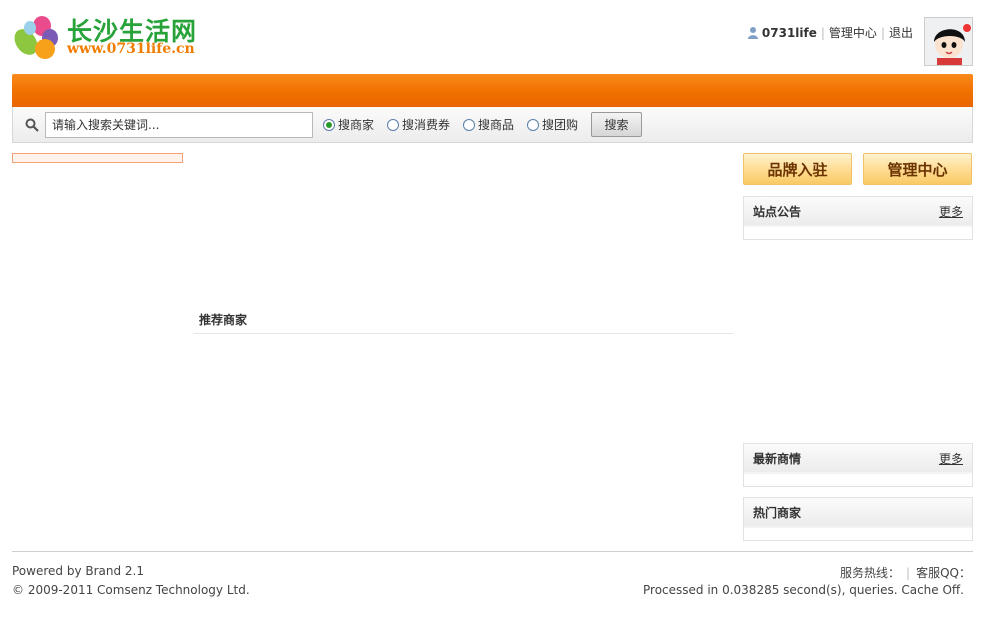 Image resolution: width=983 pixels, height=640 pixels. I want to click on panel-title: 最新商情, so click(777, 458).